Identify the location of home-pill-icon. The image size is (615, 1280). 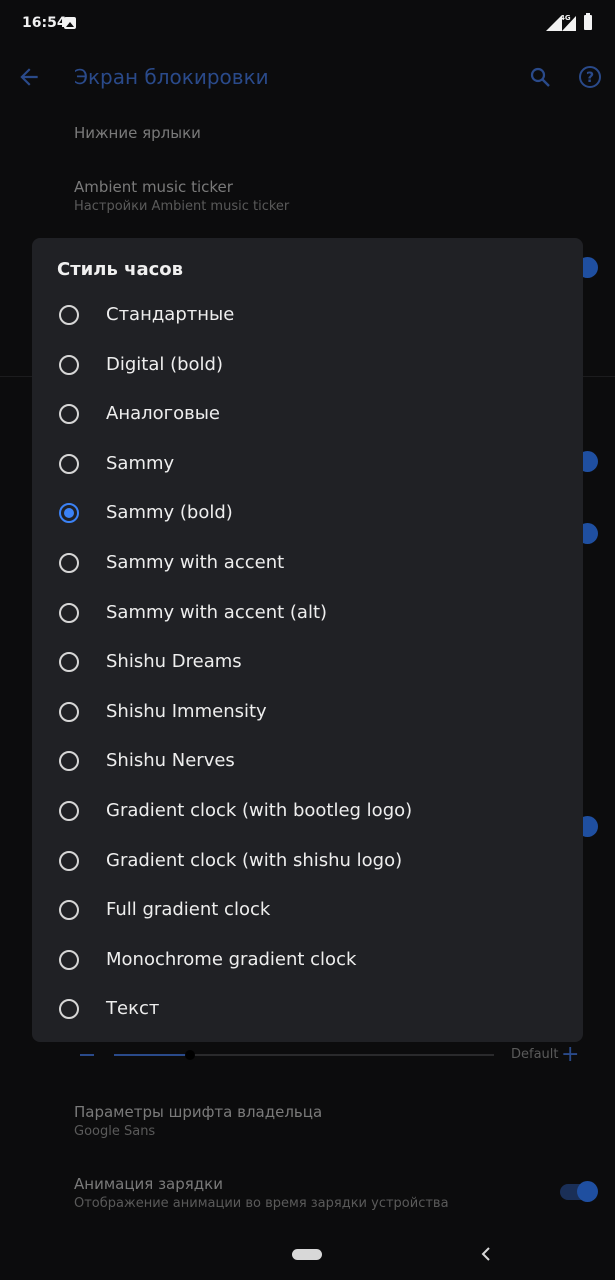
(307, 1254).